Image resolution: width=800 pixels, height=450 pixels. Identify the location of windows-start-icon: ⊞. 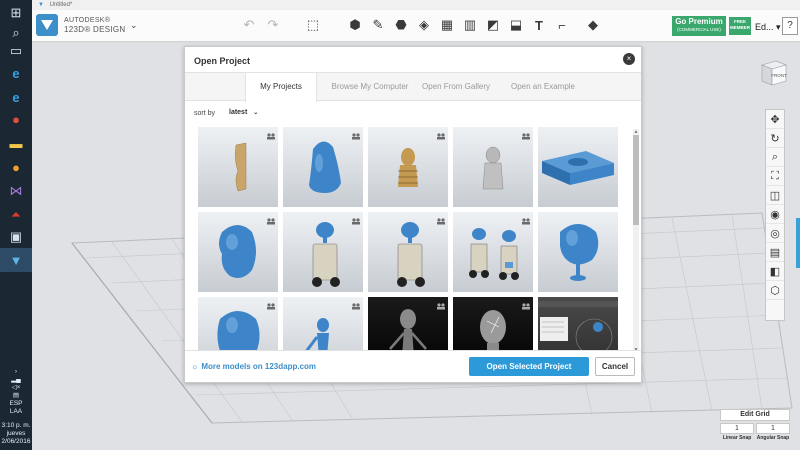
(16, 13).